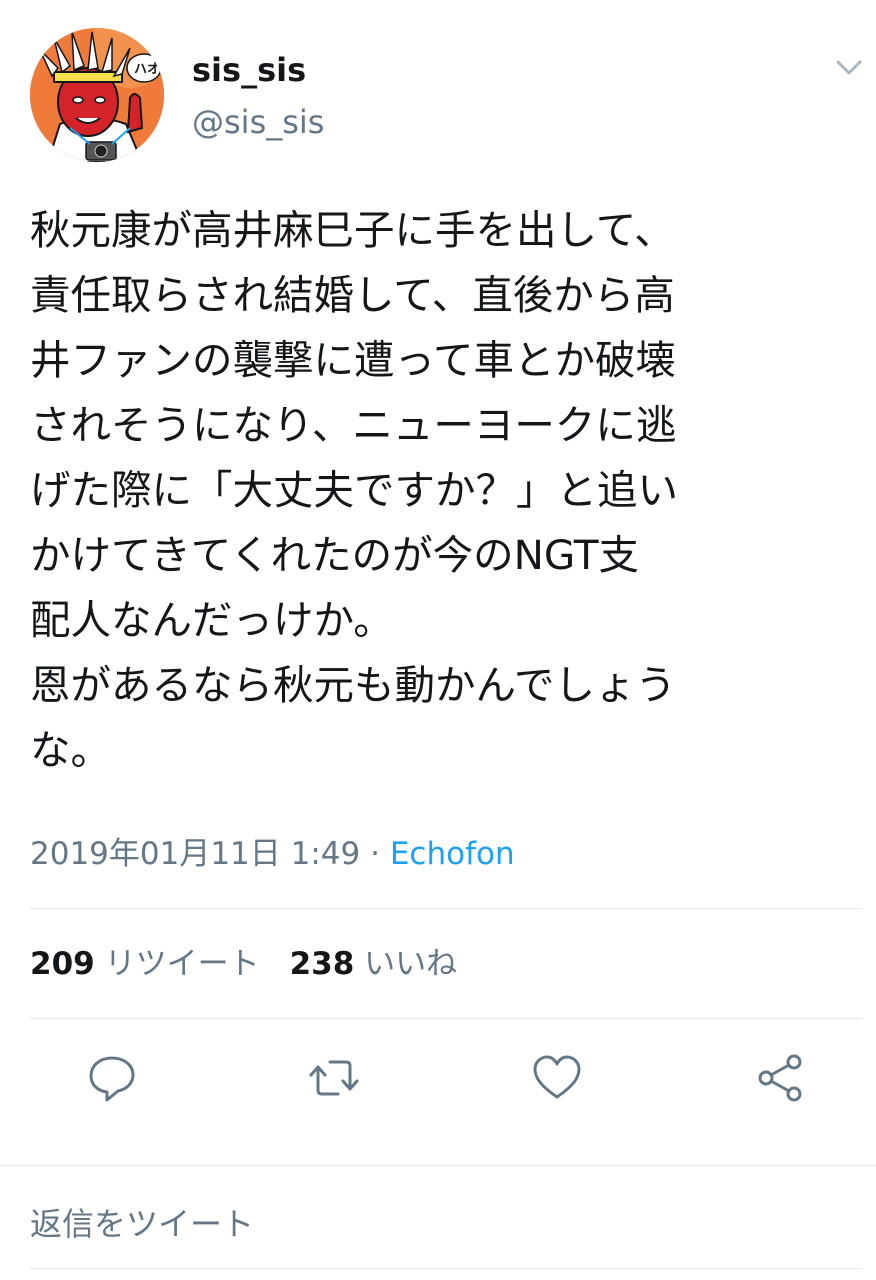 The image size is (876, 1280). What do you see at coordinates (195, 854) in the screenshot?
I see `tweet-timestamp: 2019年01月11日 1:49` at bounding box center [195, 854].